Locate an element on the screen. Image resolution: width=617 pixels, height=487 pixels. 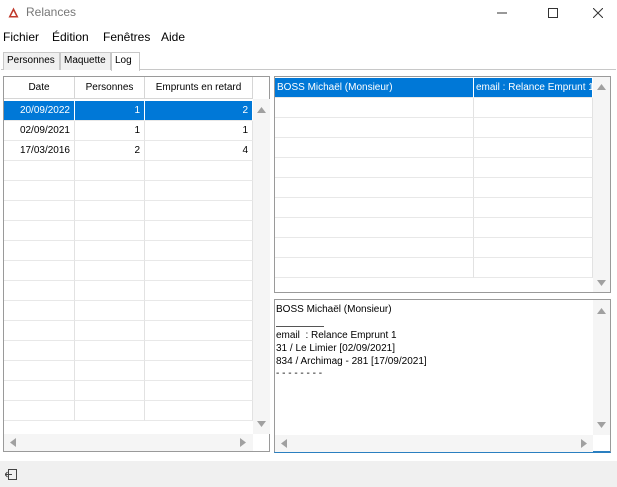
close-icon is located at coordinates (598, 13).